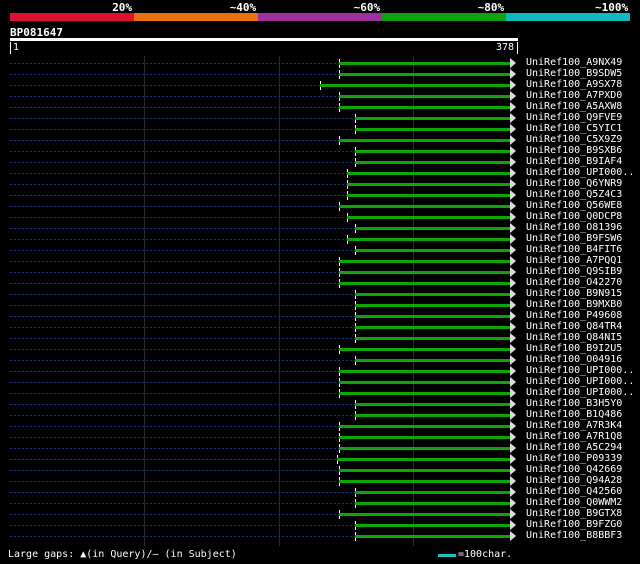 This screenshot has height=564, width=640. Describe the element at coordinates (574, 436) in the screenshot. I see `hit-label: UniRef100_A7R1Q8` at that location.